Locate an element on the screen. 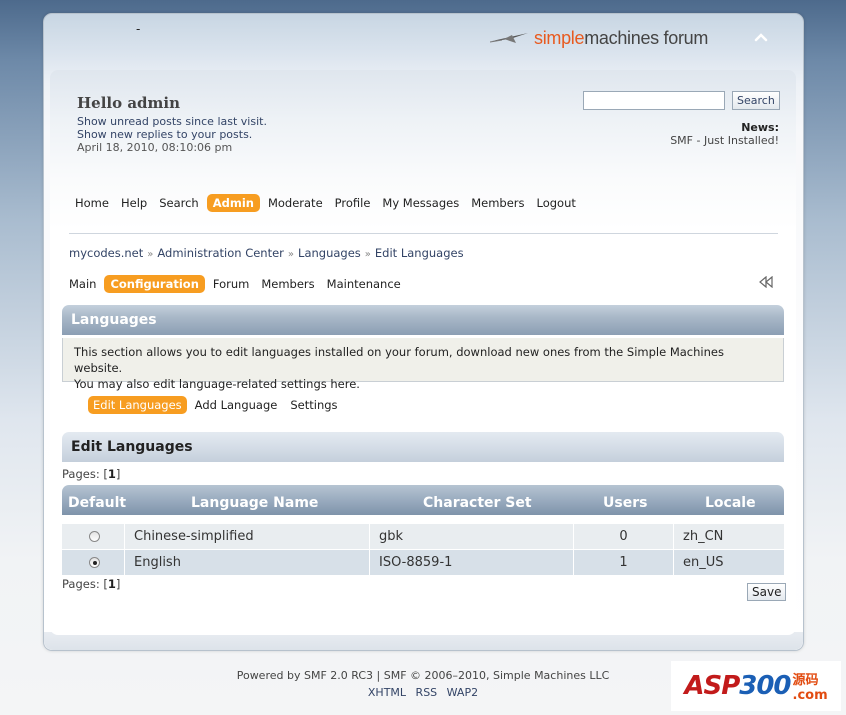  search-button: Search is located at coordinates (756, 100).